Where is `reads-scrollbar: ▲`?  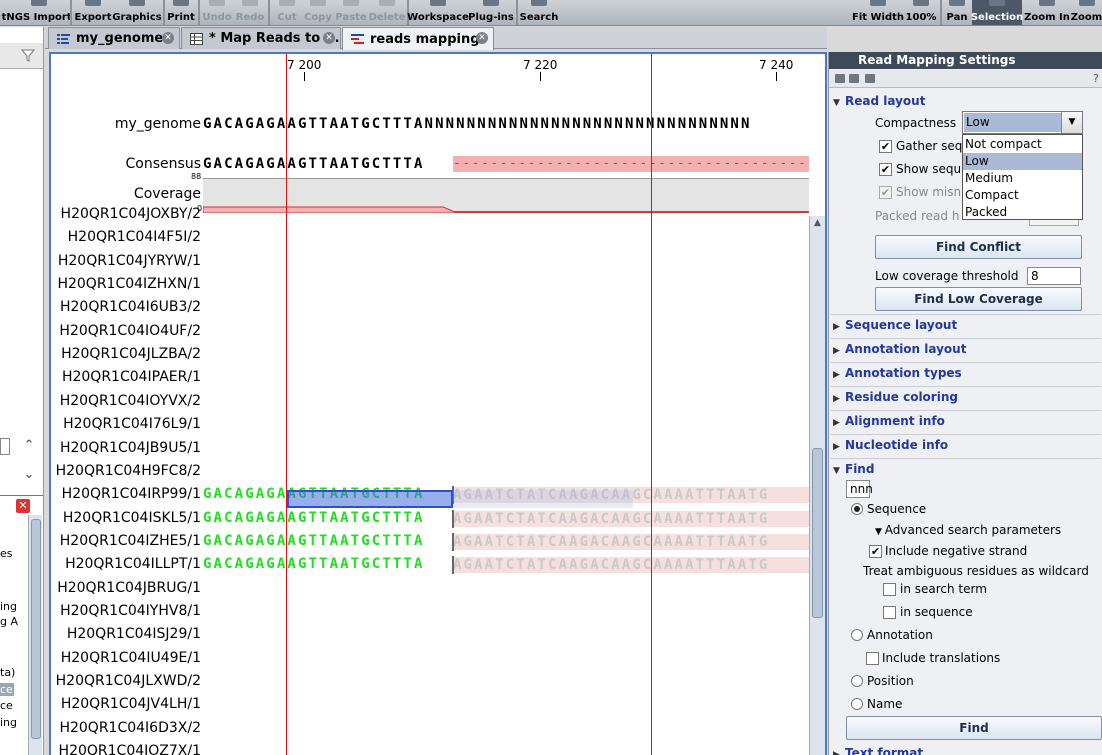 reads-scrollbar: ▲ is located at coordinates (817, 485).